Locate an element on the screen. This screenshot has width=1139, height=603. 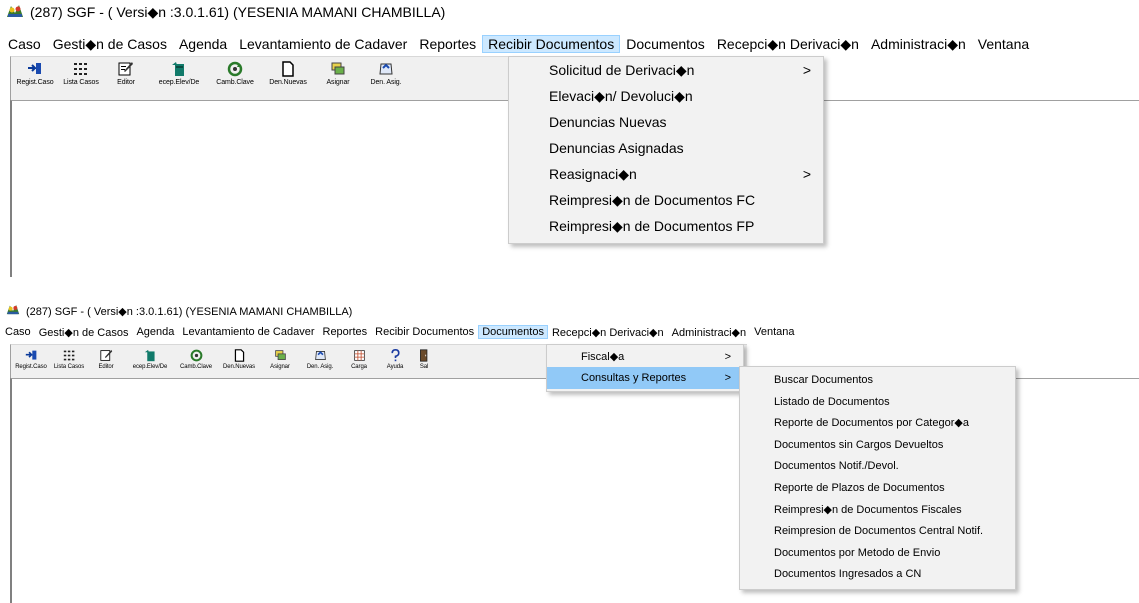
toolbar-ayuda-button: Ayuda is located at coordinates (395, 362).